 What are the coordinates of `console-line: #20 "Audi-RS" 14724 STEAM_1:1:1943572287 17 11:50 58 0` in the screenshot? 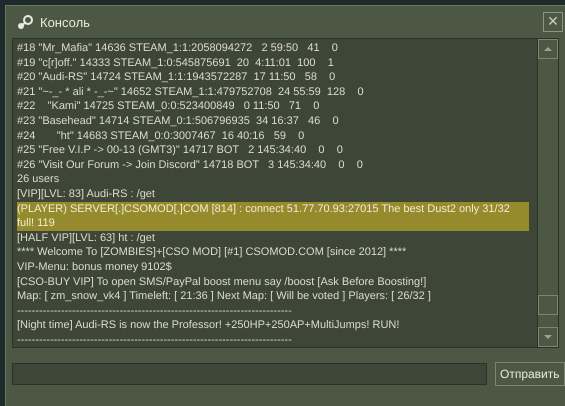 It's located at (176, 77).